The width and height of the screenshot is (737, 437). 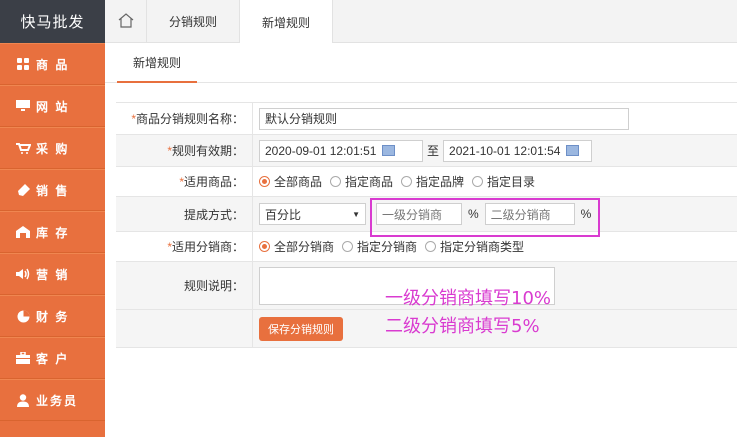 What do you see at coordinates (287, 22) in the screenshot?
I see `tab-new-rule: 新增规则` at bounding box center [287, 22].